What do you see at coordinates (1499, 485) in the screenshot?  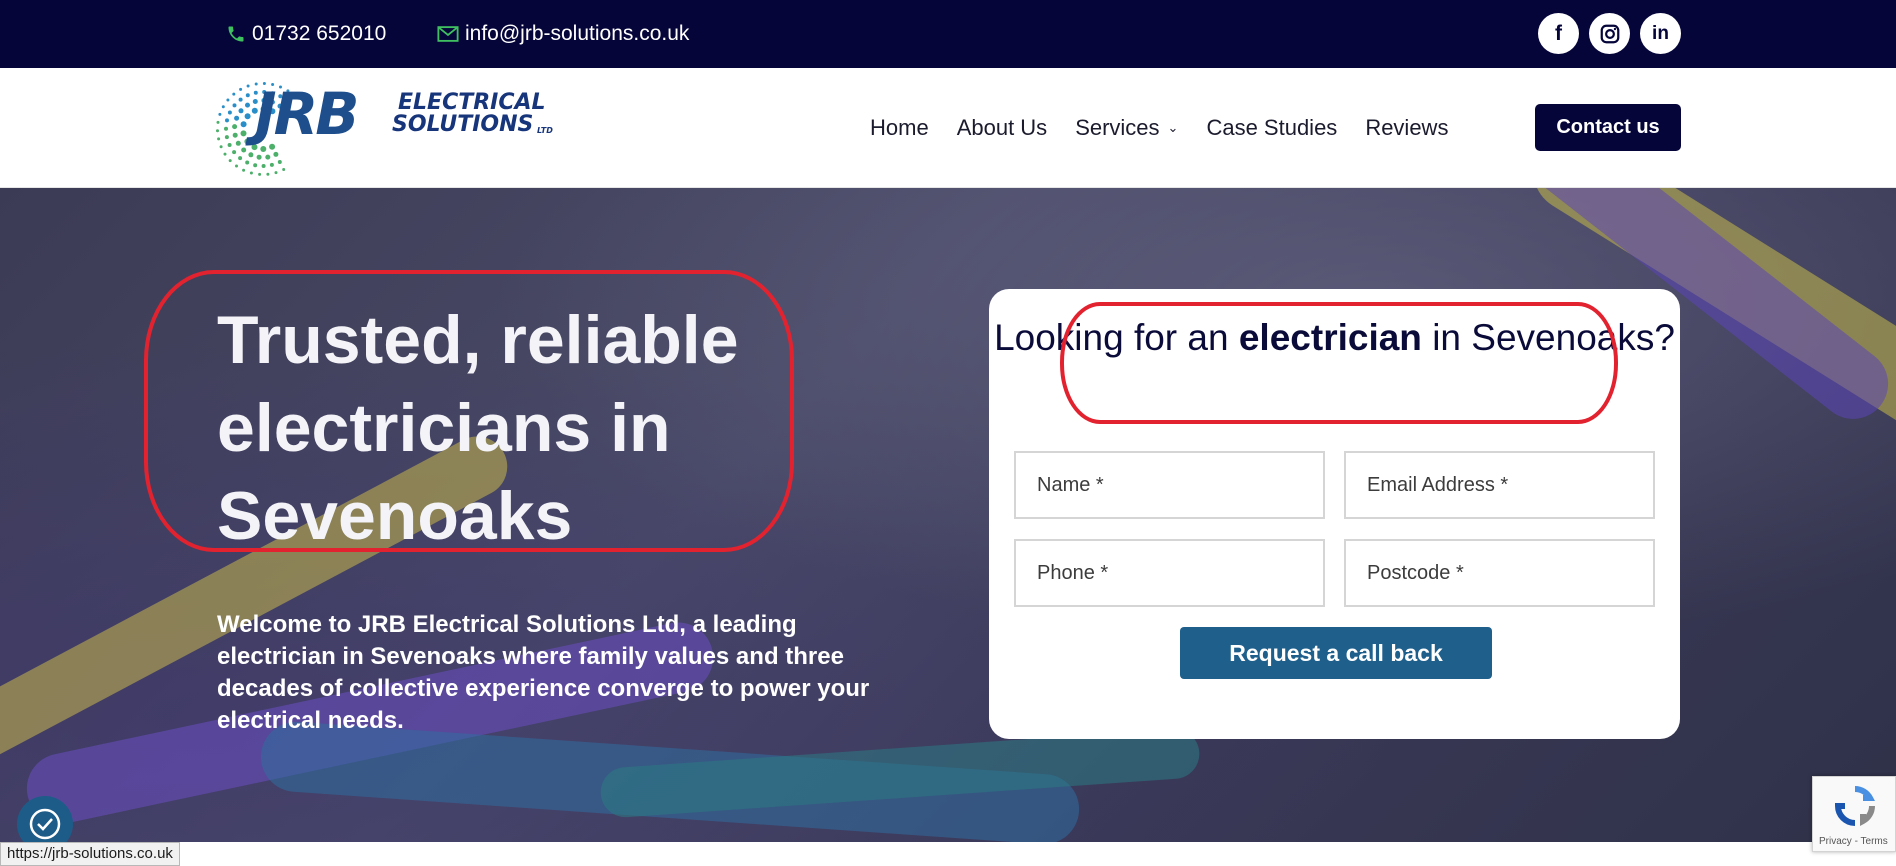 I see `email-field: Email Address *` at bounding box center [1499, 485].